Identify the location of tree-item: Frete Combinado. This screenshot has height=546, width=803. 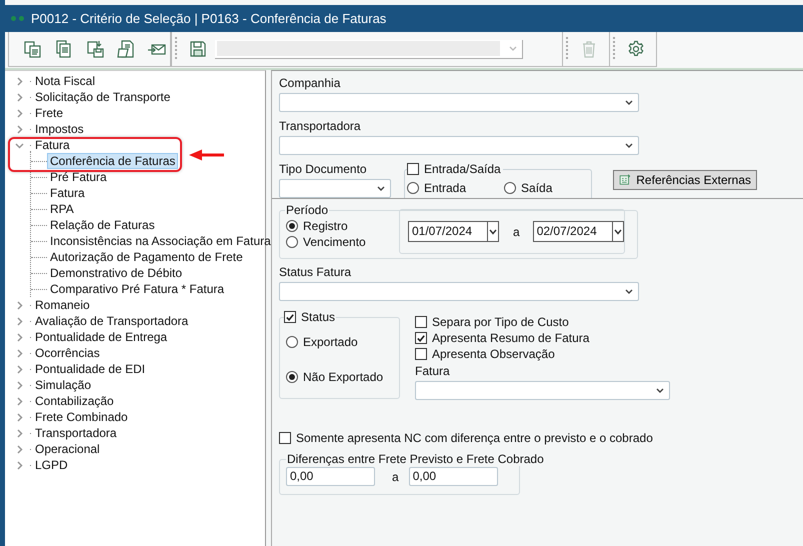
(81, 417).